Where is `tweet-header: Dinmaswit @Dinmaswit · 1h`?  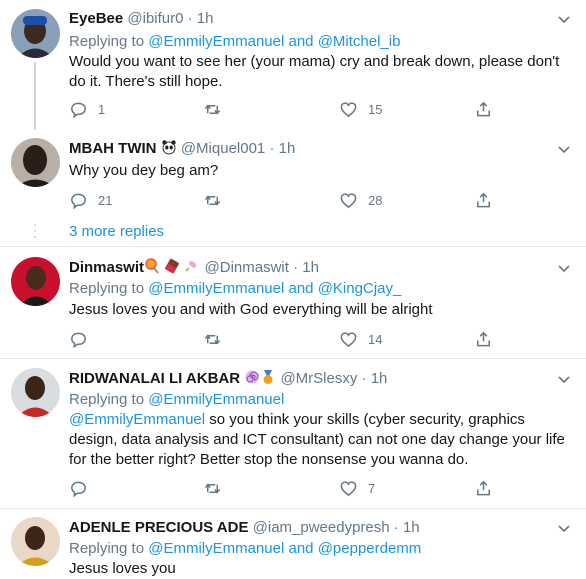
tweet-header: Dinmaswit @Dinmaswit · 1h is located at coordinates (194, 269).